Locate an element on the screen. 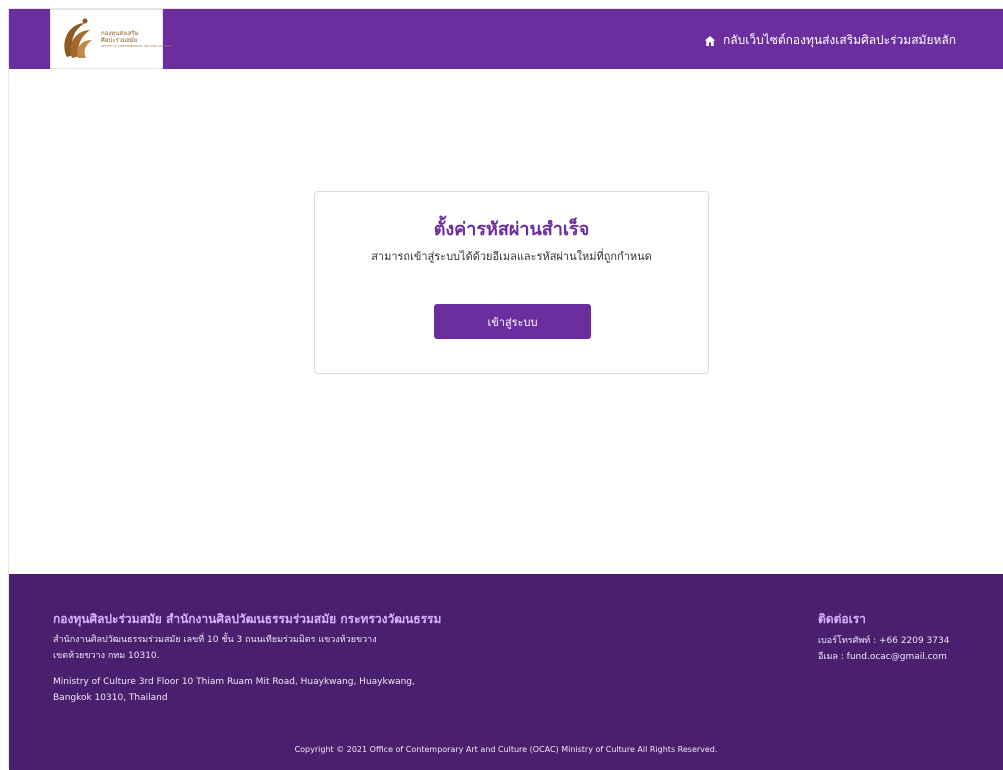  logo-text-line3: OFFICE OF CONTEMPORARY ART AND CULTURE is located at coordinates (136, 46).